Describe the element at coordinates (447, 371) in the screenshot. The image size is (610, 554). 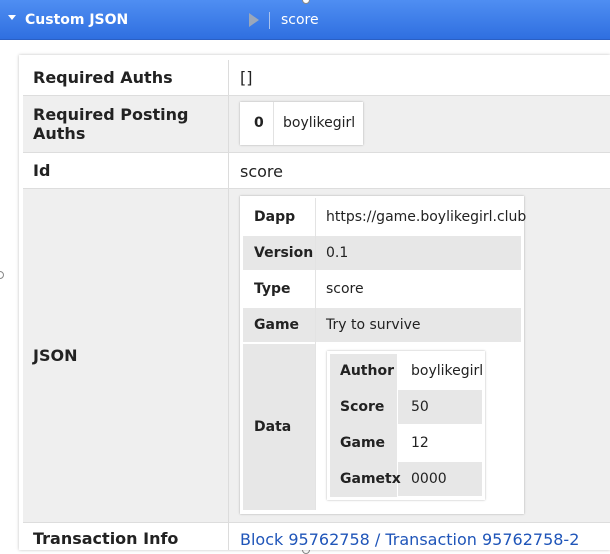
I see `author-link: boylikegirl` at that location.